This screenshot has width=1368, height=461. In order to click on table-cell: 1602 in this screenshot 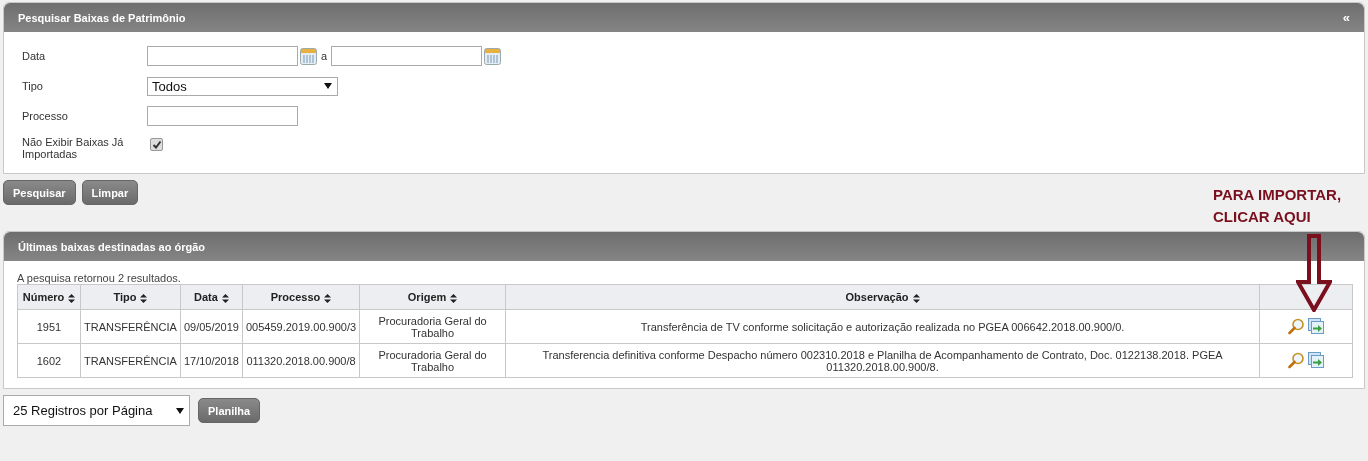, I will do `click(49, 360)`.